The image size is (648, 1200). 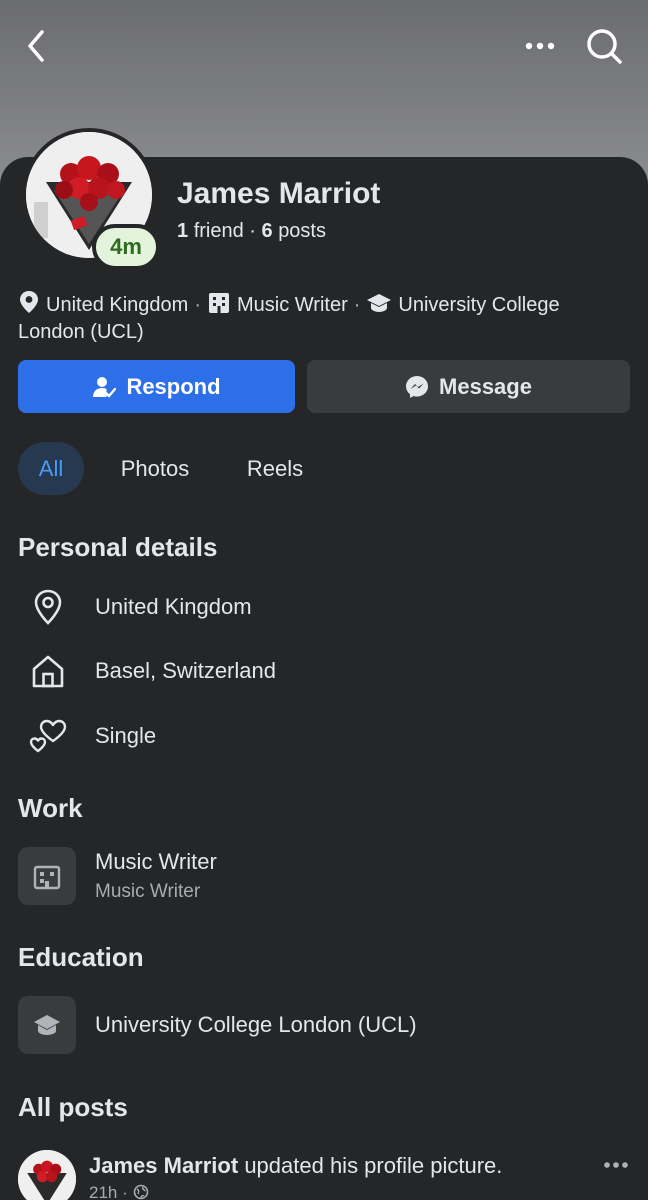 What do you see at coordinates (185, 670) in the screenshot?
I see `detail-hometown-label: Basel, Switzerland` at bounding box center [185, 670].